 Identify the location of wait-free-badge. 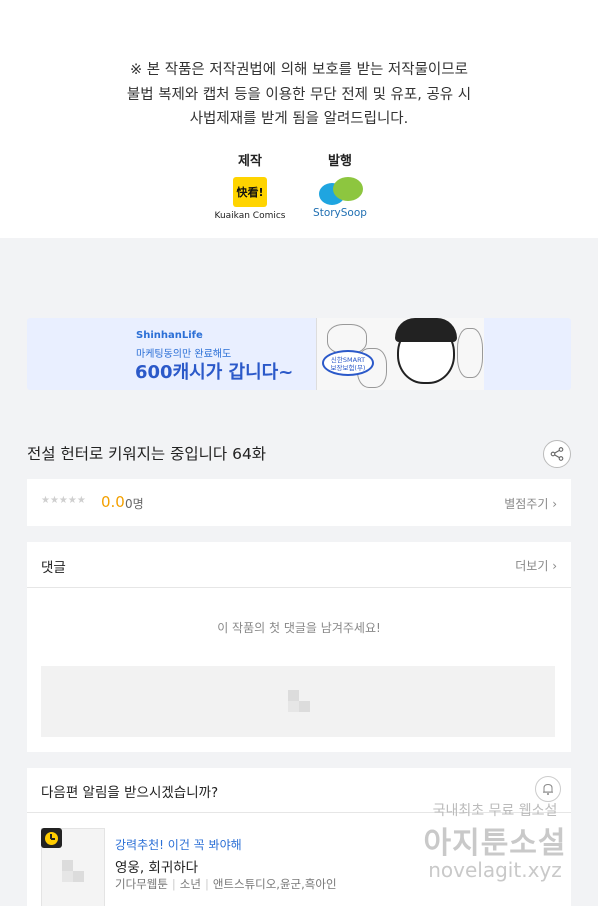
(51, 838).